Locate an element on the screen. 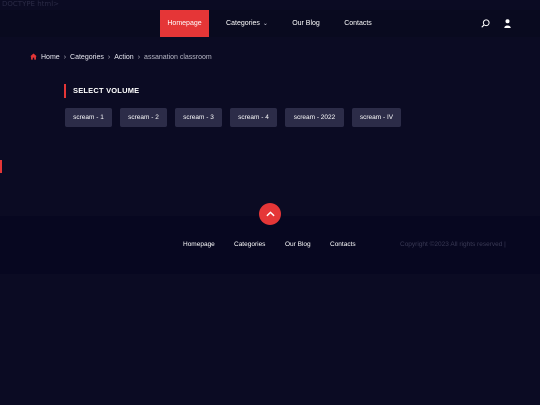 This screenshot has width=540, height=405. volume-button: scream - 4 is located at coordinates (253, 117).